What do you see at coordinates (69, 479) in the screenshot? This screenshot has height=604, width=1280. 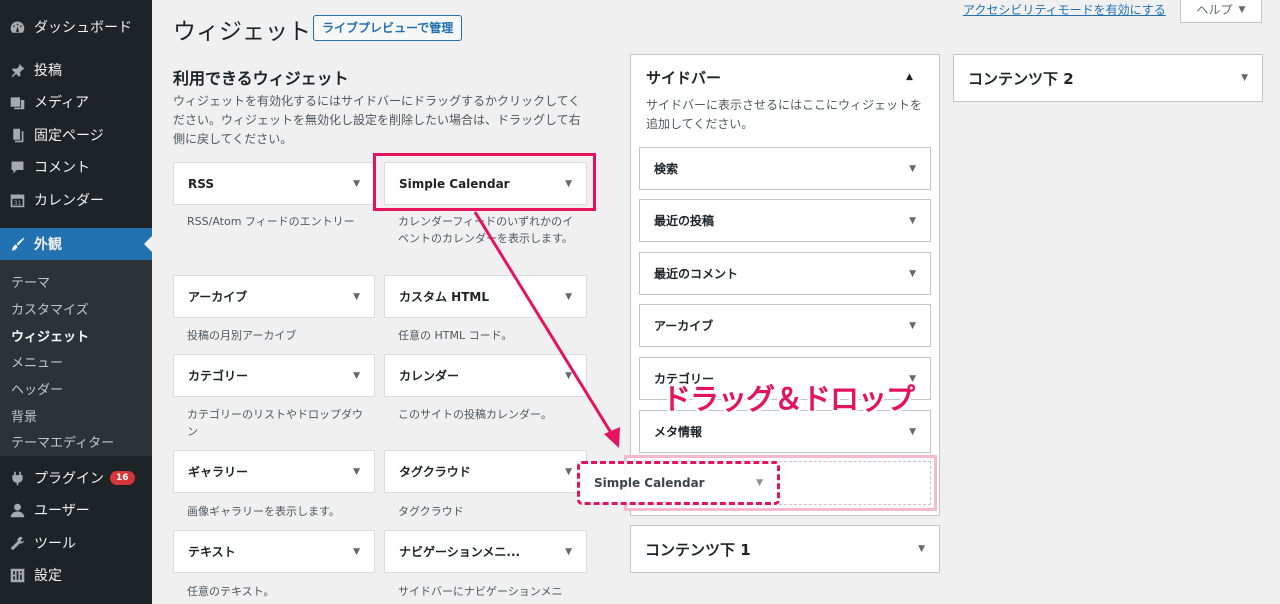 I see `menu-label: プラグイン` at bounding box center [69, 479].